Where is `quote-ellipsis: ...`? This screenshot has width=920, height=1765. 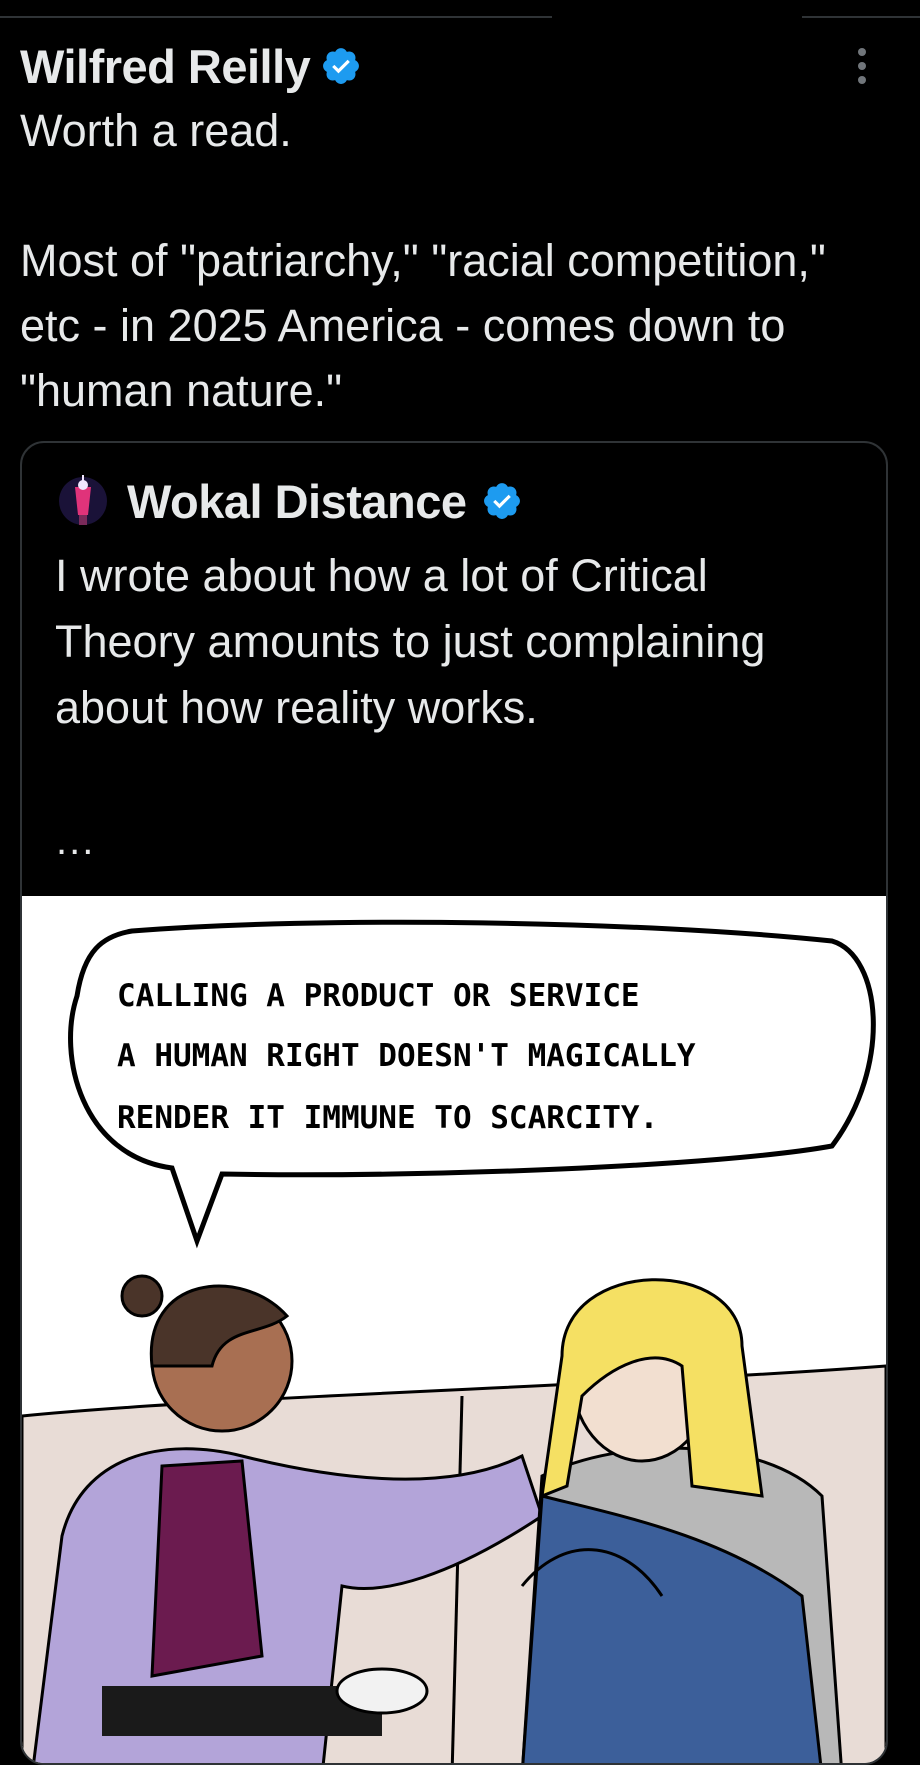 quote-ellipsis: ... is located at coordinates (76, 841).